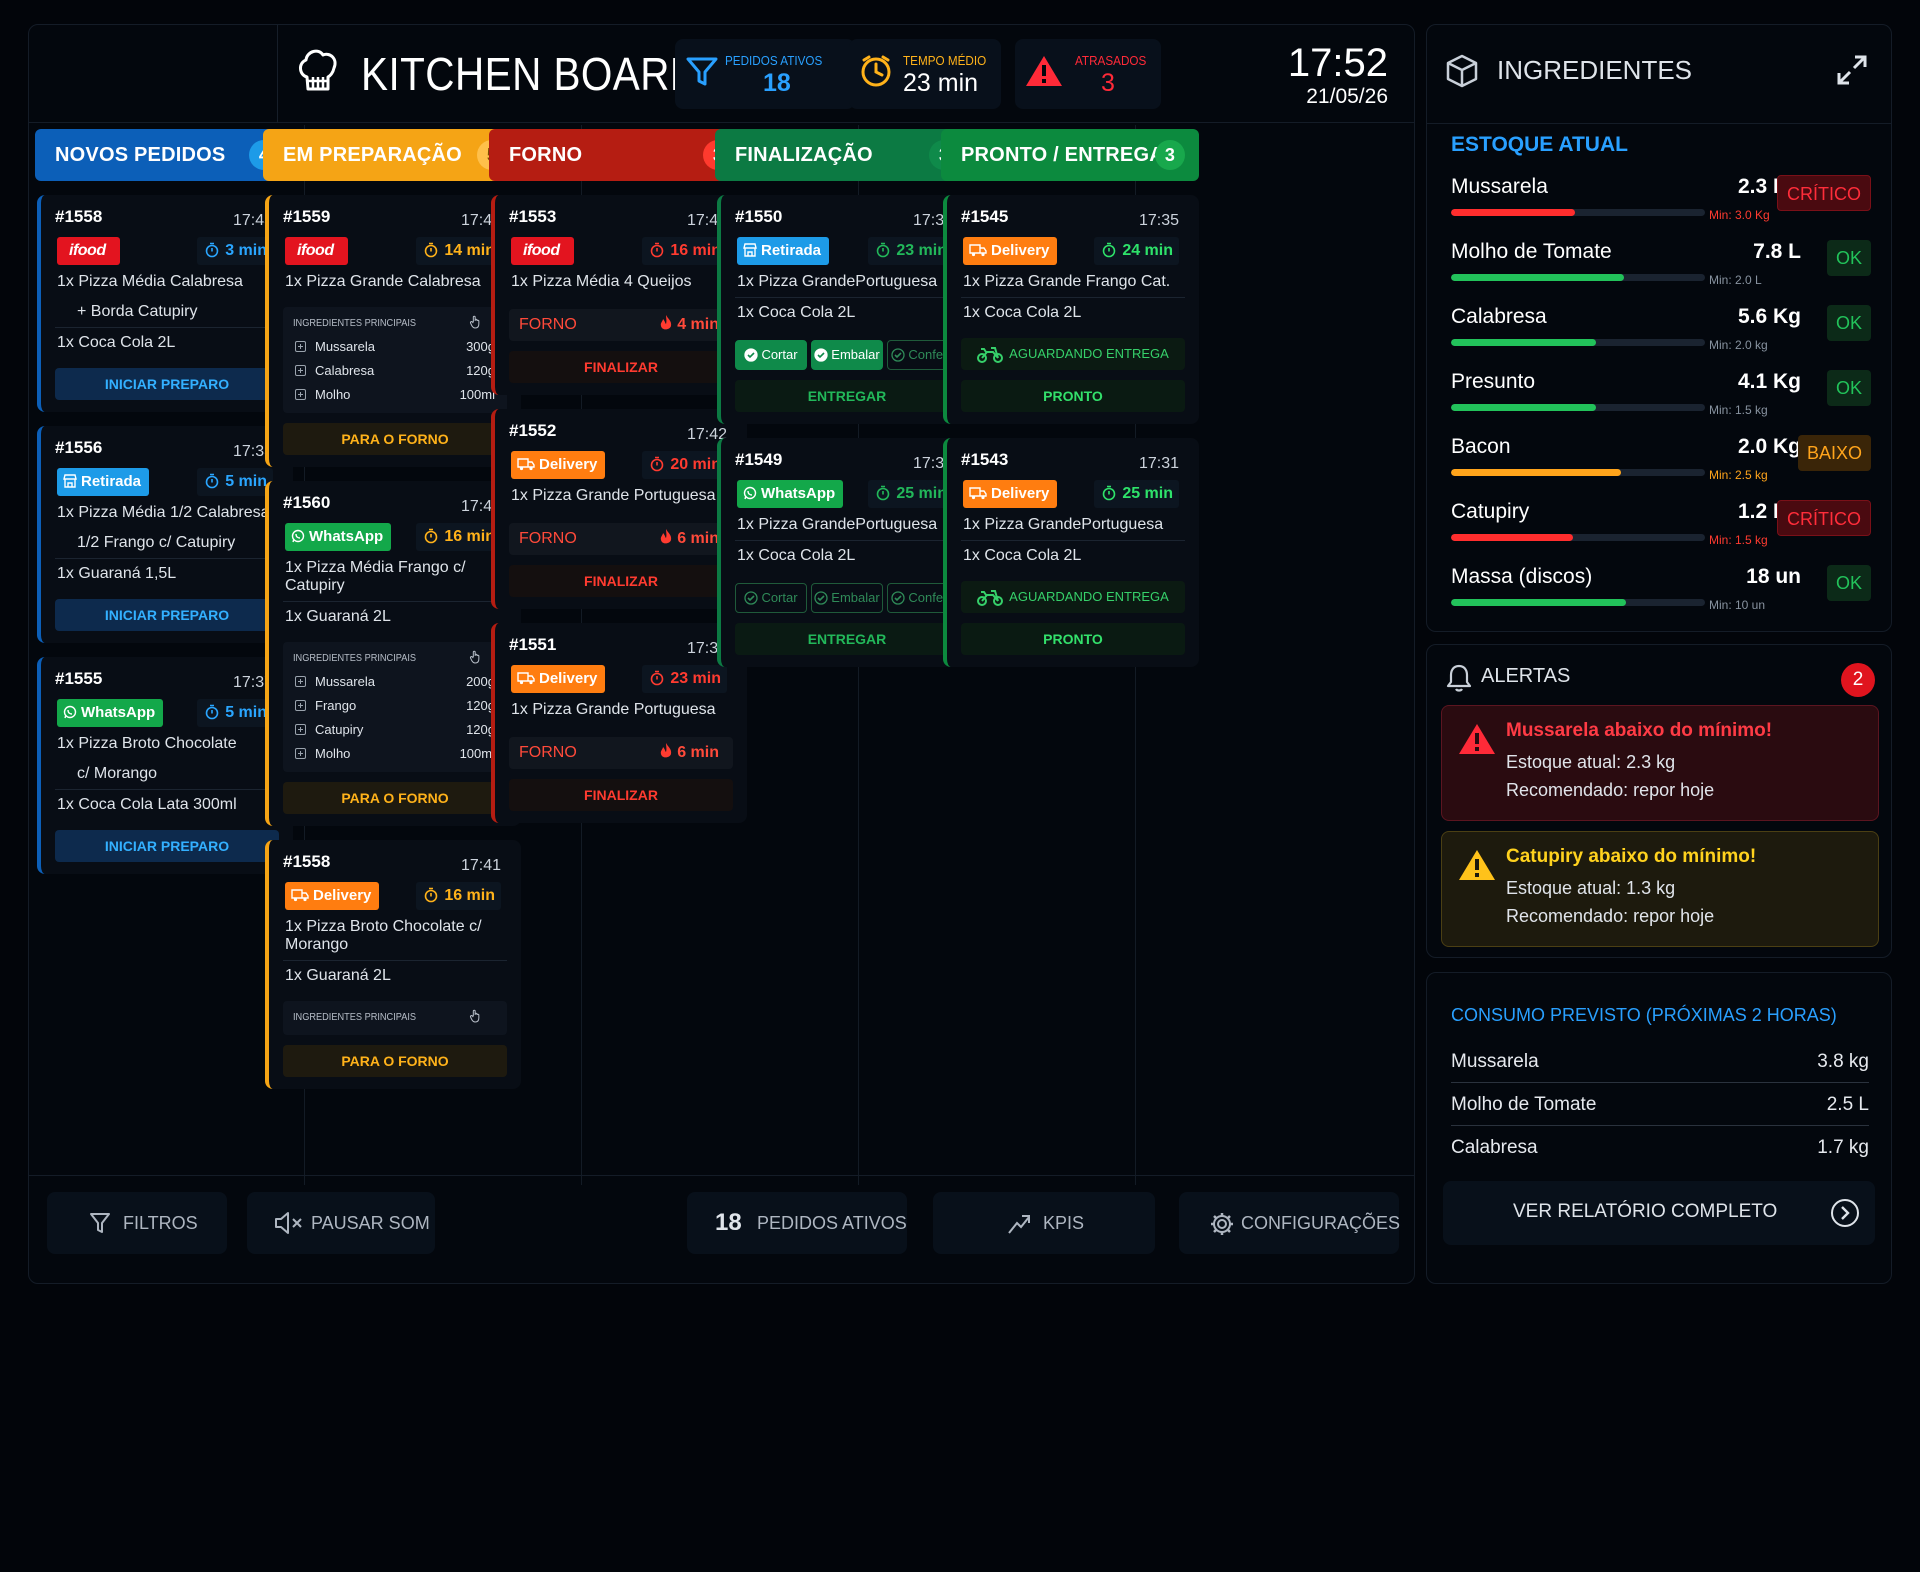  I want to click on settings-button: CONFIGURAÇÕES, so click(1289, 1223).